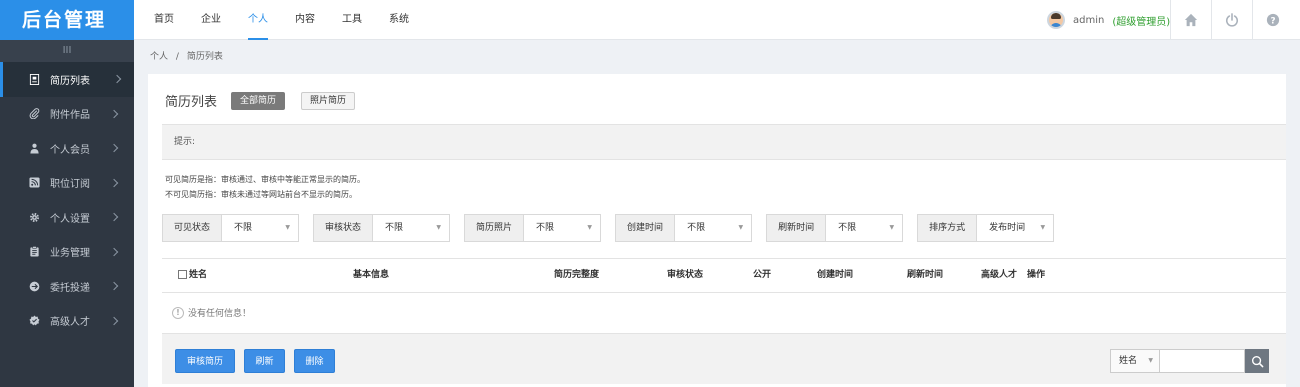  Describe the element at coordinates (261, 194) in the screenshot. I see `note-invisible: 不可见简历指：审核未通过等网站前台不显示的简历。` at that location.